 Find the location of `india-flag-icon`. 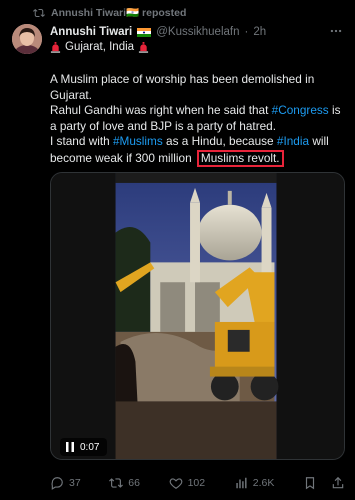

india-flag-icon is located at coordinates (144, 32).